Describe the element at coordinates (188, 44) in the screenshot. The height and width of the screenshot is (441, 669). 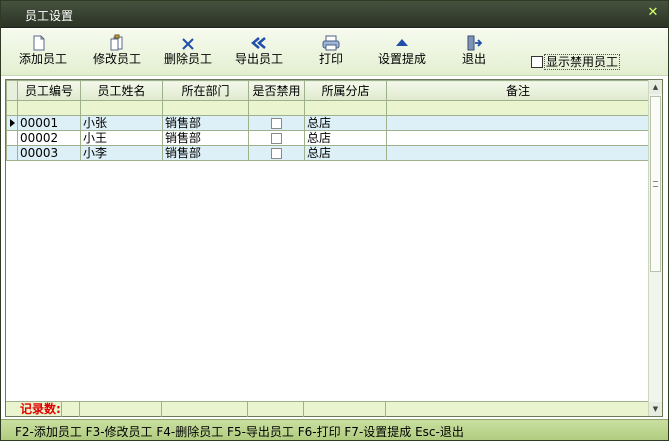
I see `delete-x-icon` at that location.